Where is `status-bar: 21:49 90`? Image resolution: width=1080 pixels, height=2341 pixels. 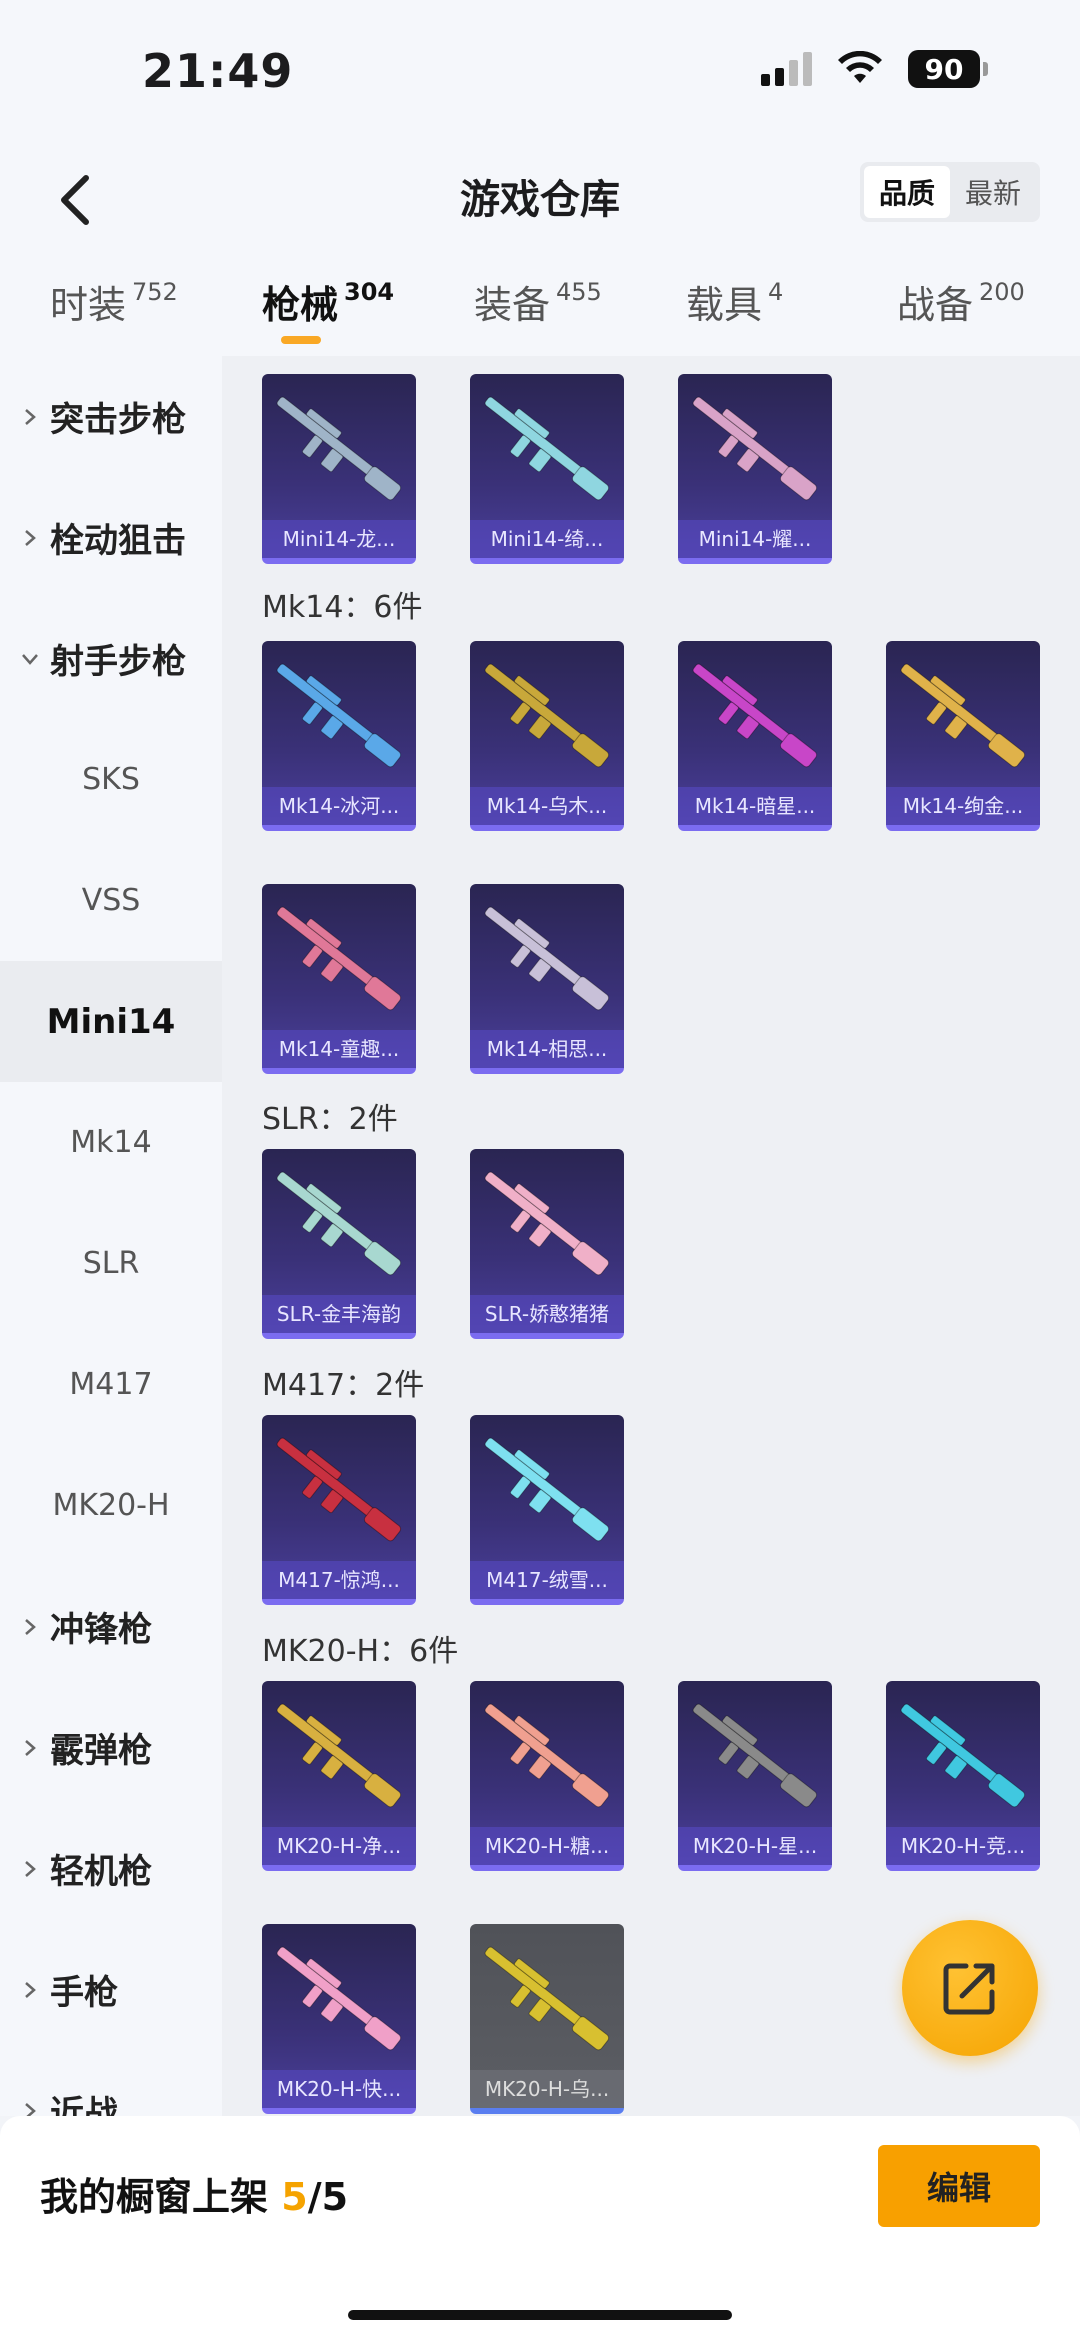
status-bar: 21:49 90 is located at coordinates (540, 70).